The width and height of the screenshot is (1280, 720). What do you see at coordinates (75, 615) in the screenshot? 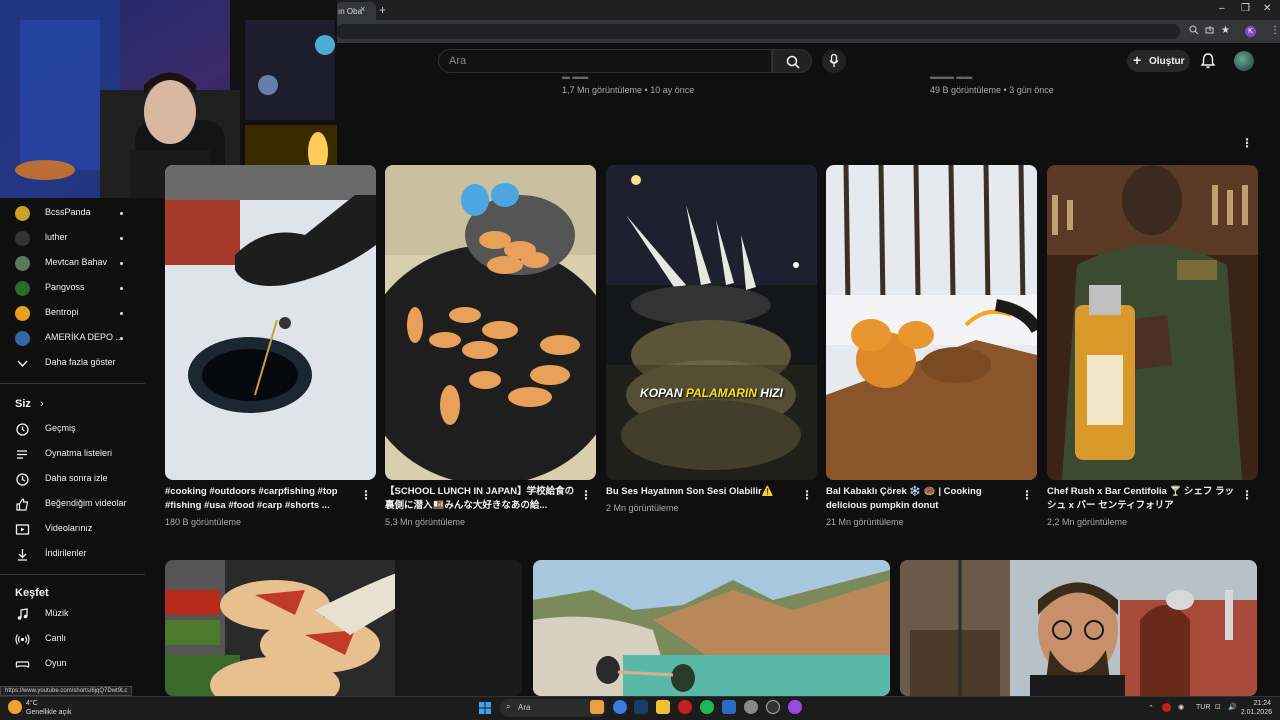
I see `sidebar-item-music: Müzik` at bounding box center [75, 615].